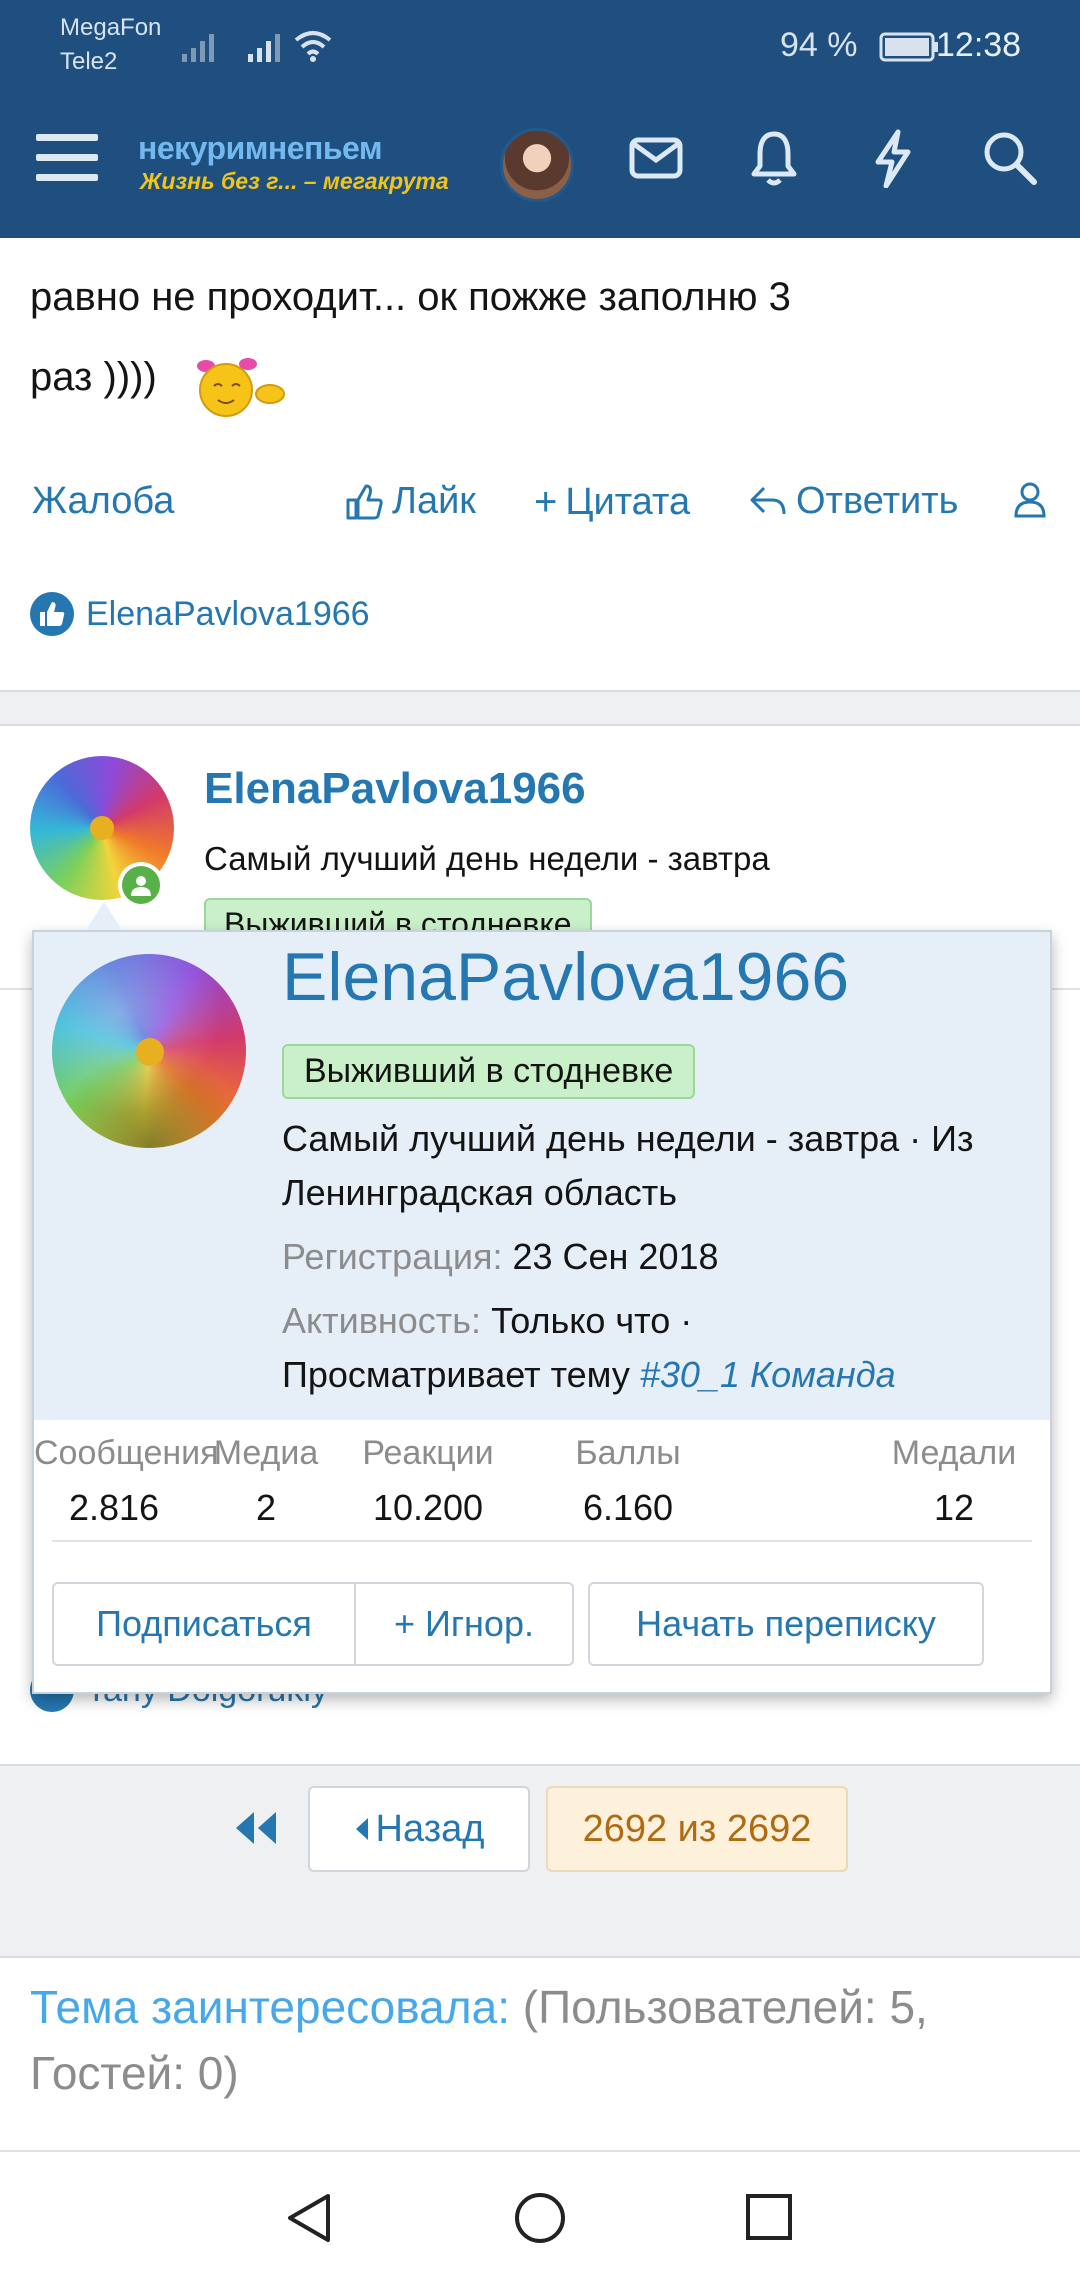  What do you see at coordinates (382, 1320) in the screenshot?
I see `activity-label: Активность:` at bounding box center [382, 1320].